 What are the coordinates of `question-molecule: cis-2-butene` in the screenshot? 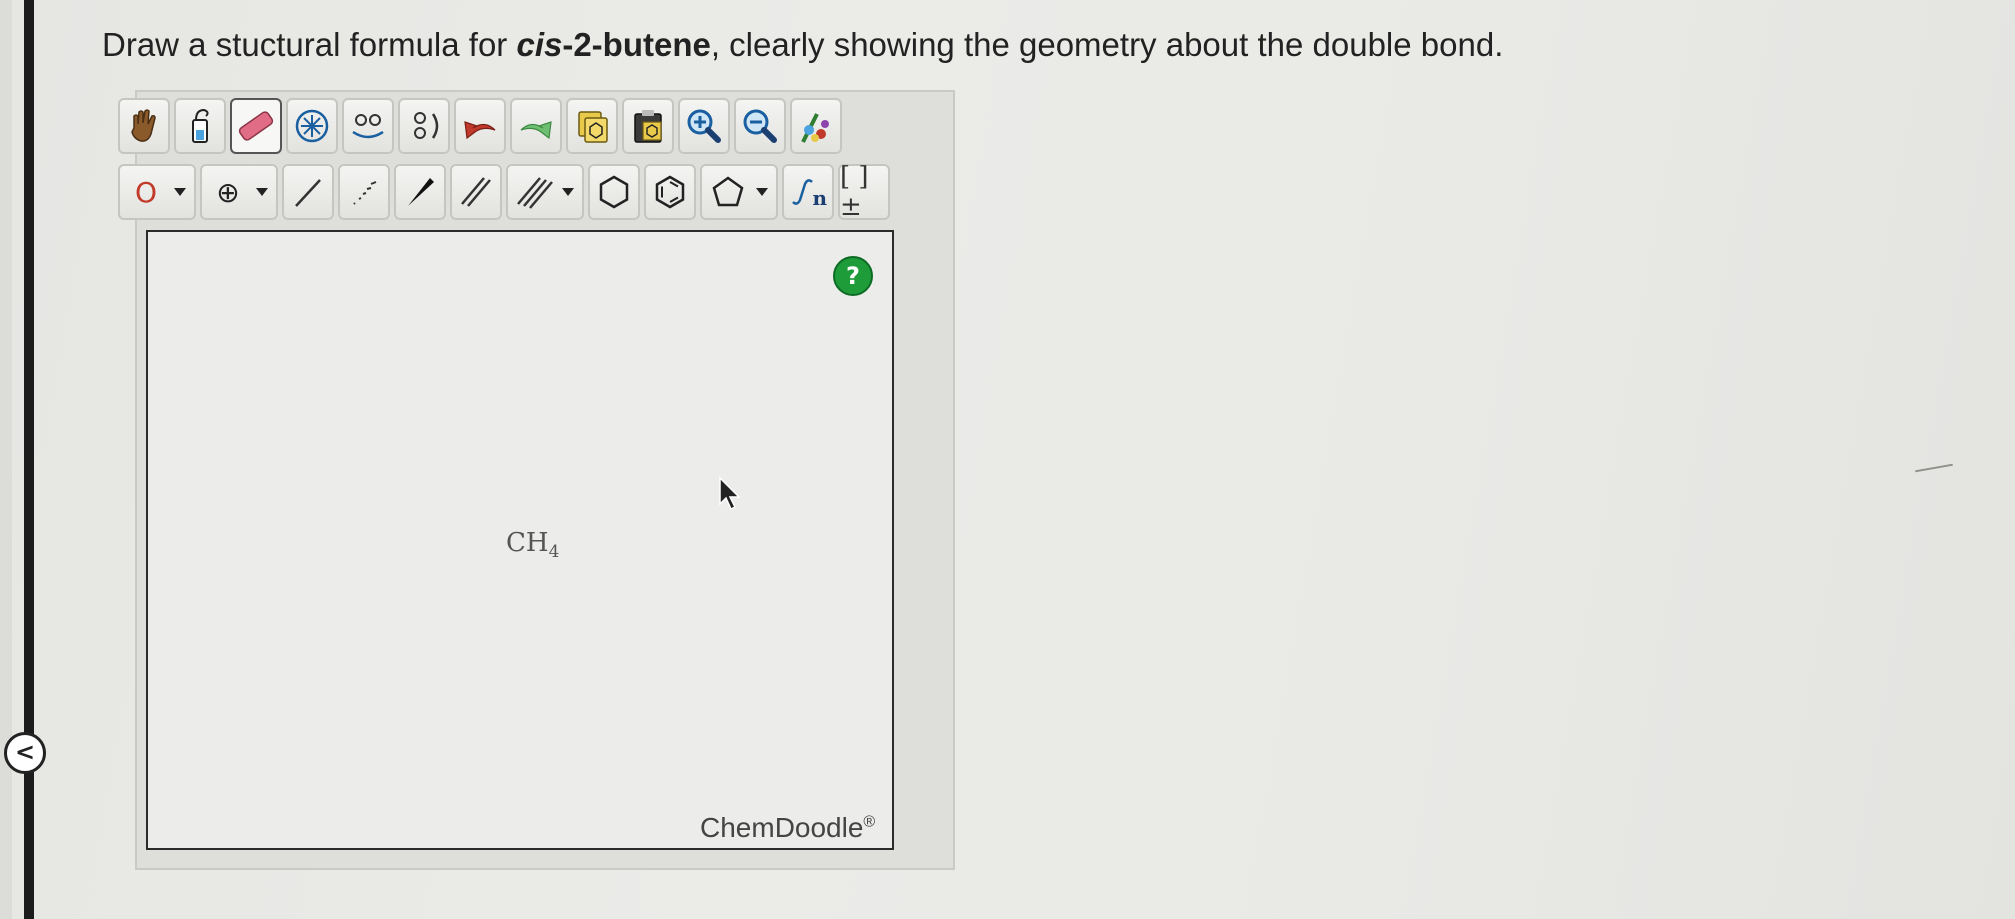 It's located at (613, 44).